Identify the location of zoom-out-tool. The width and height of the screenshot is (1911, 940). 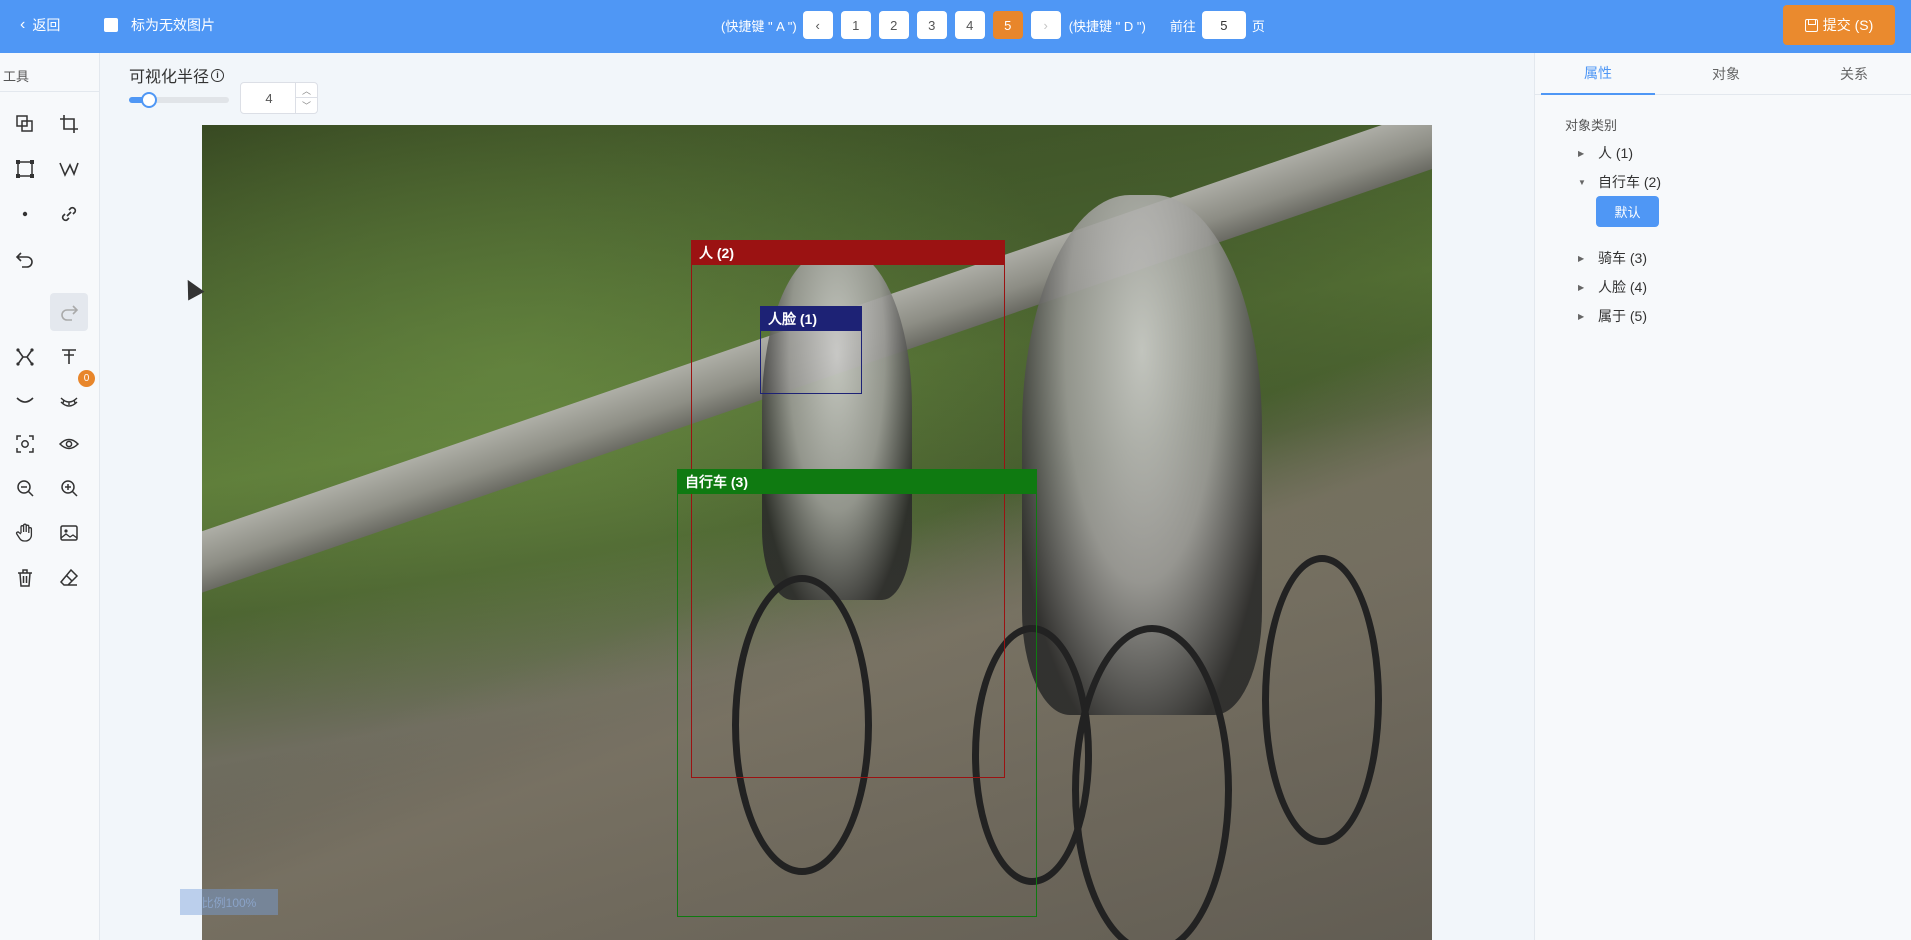
(25, 488).